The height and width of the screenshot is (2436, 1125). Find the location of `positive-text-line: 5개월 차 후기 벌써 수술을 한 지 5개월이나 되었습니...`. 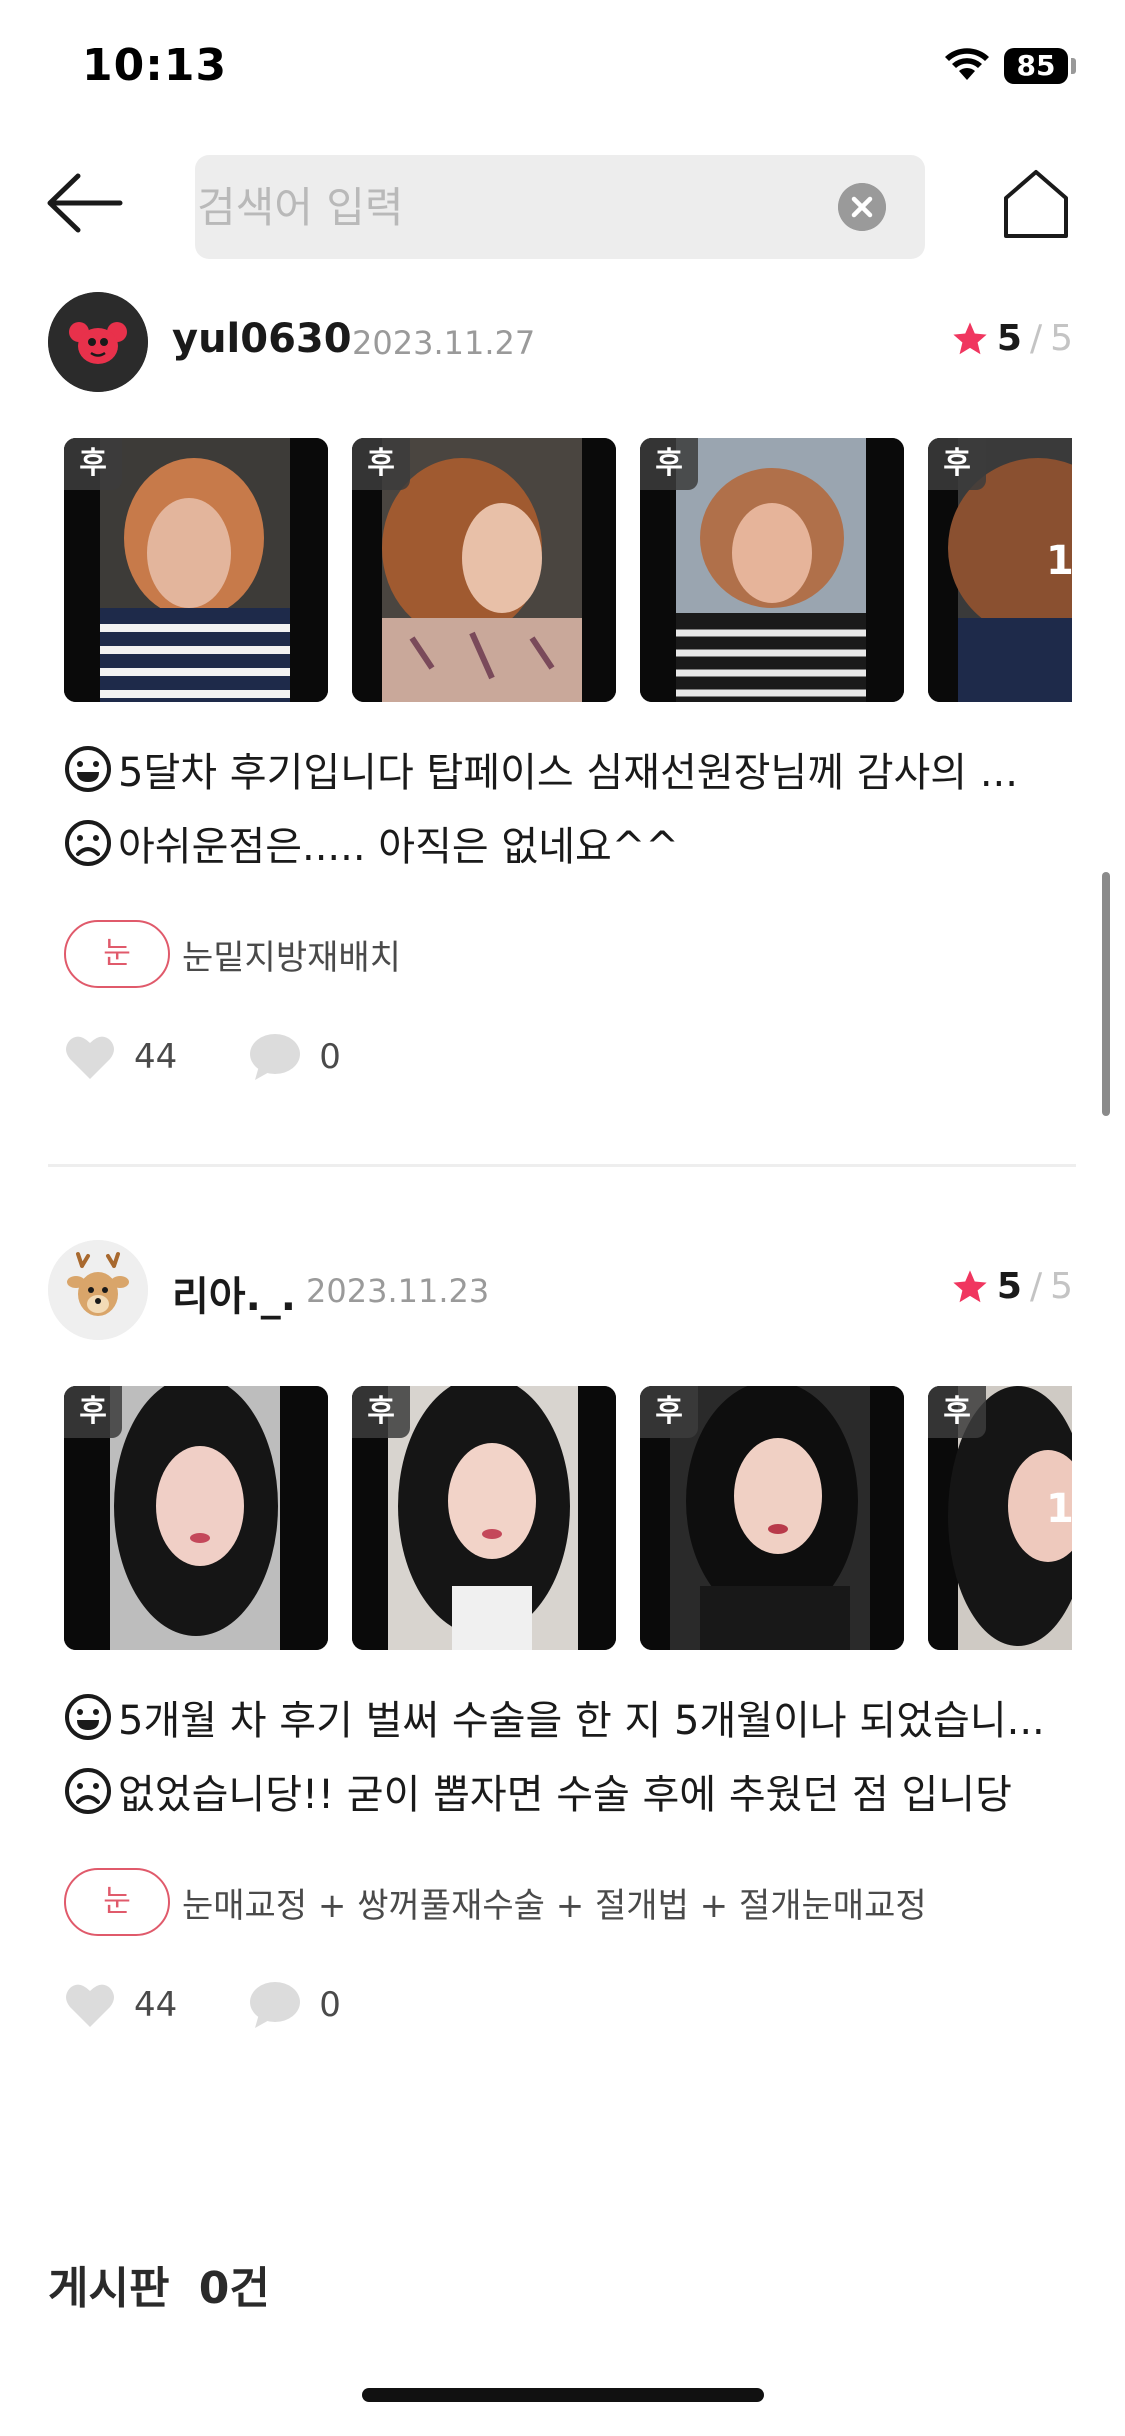

positive-text-line: 5개월 차 후기 벌써 수술을 한 지 5개월이나 되었습니... is located at coordinates (554, 1717).